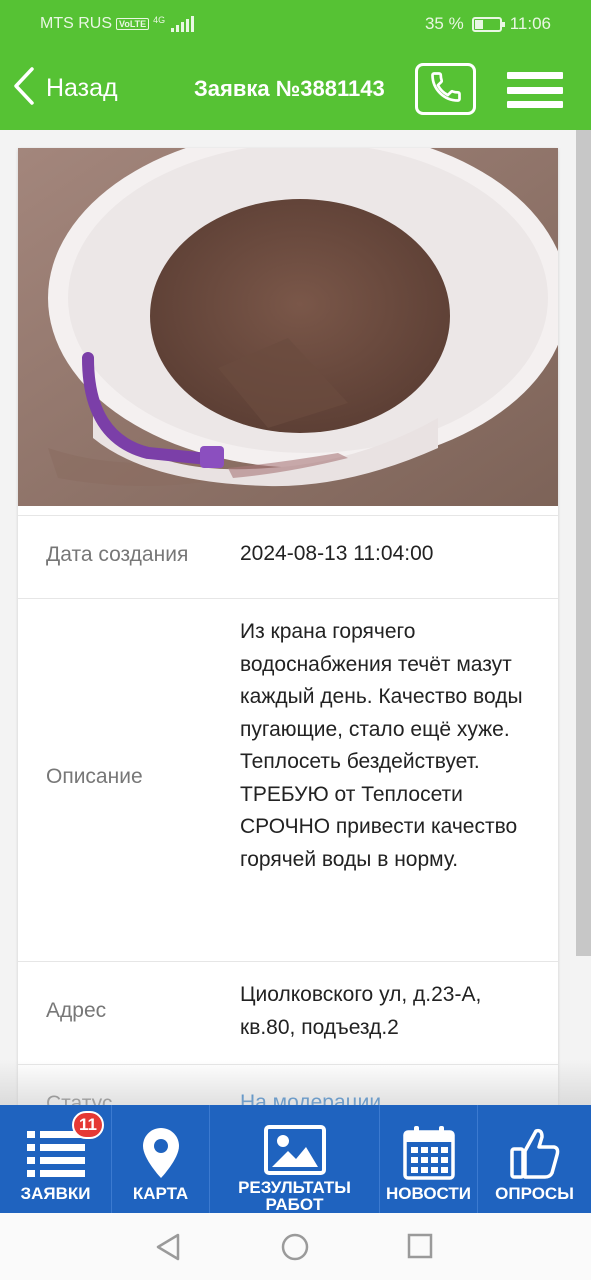 The image size is (591, 1280). I want to click on phone-icon, so click(446, 89).